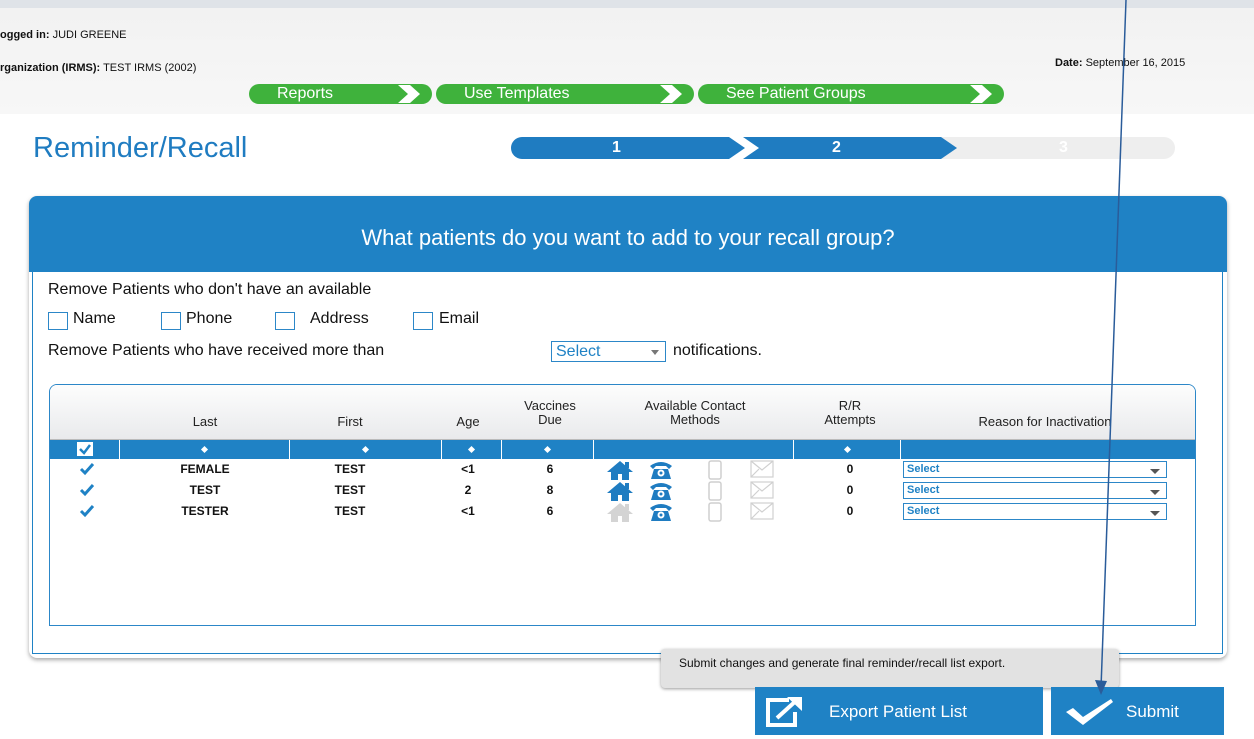 This screenshot has height=739, width=1254. I want to click on export-label: Export Patient List, so click(898, 711).